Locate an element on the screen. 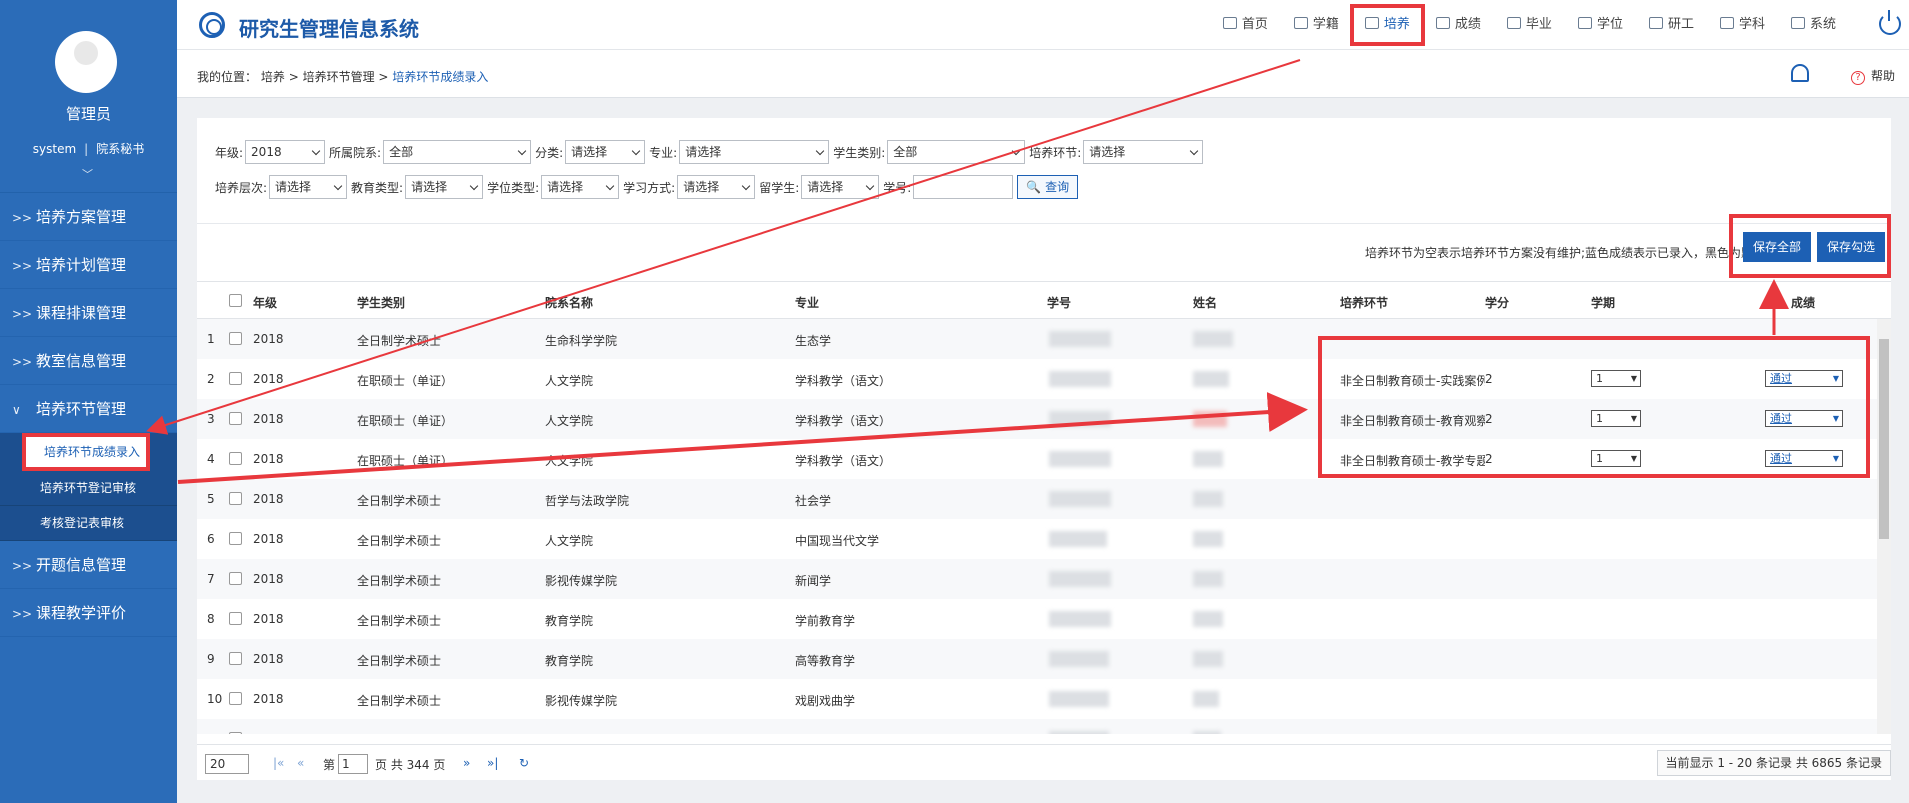  scrollbar-thumb is located at coordinates (1884, 439).